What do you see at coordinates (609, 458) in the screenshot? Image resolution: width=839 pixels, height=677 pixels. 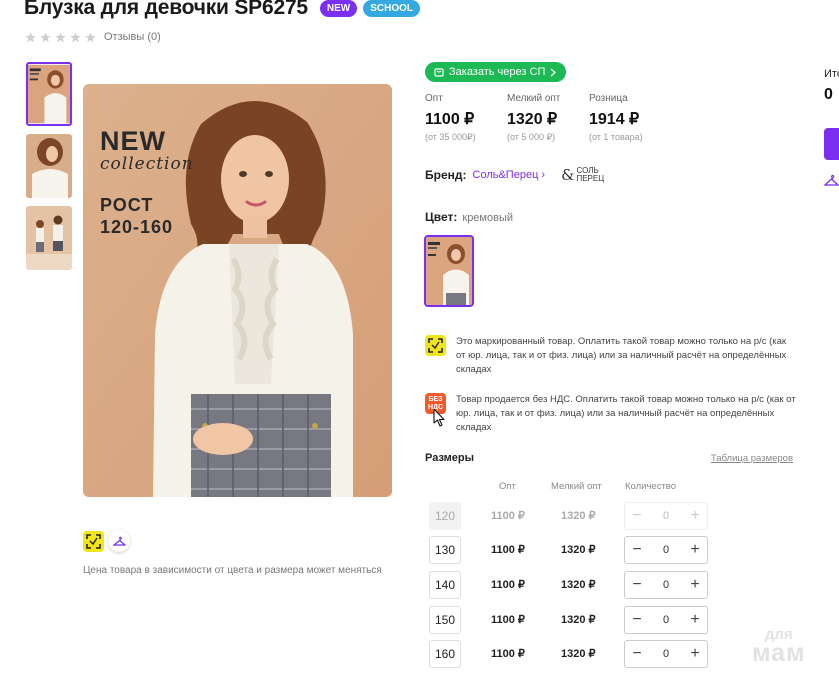 I see `sizes-header: Размеры Таблица размеров` at bounding box center [609, 458].